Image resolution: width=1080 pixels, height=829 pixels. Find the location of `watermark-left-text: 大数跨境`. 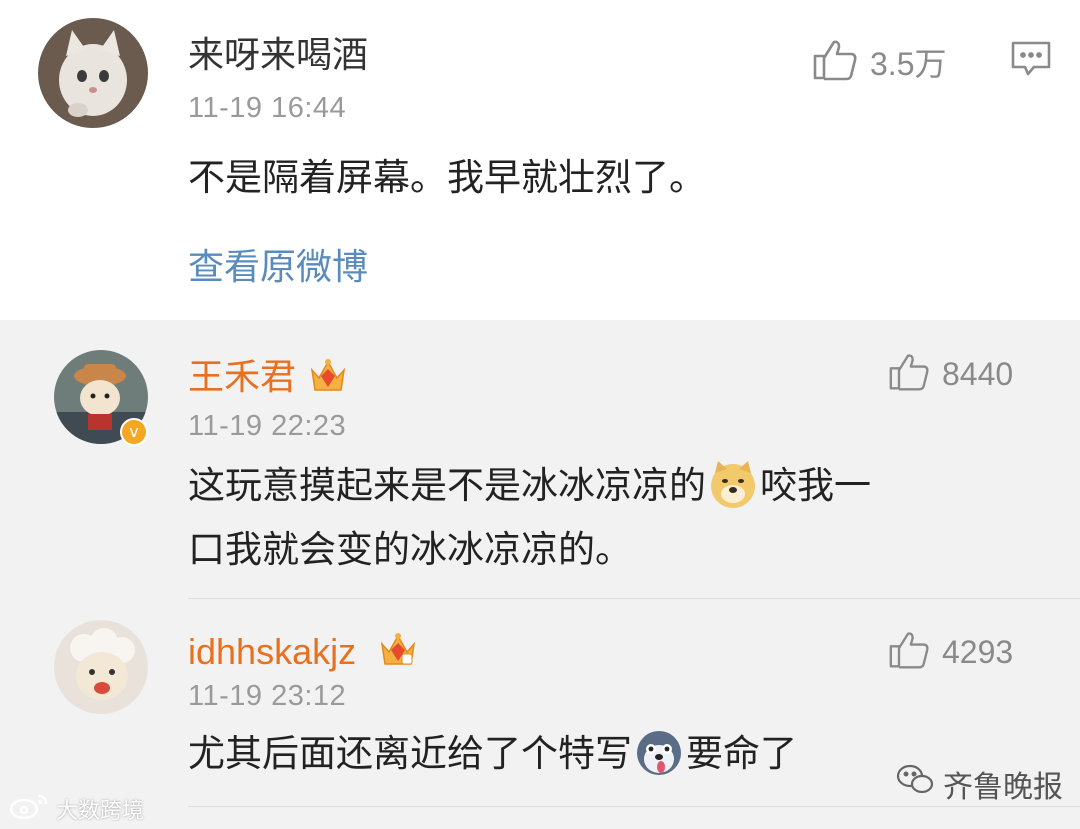

watermark-left-text: 大数跨境 is located at coordinates (100, 811).